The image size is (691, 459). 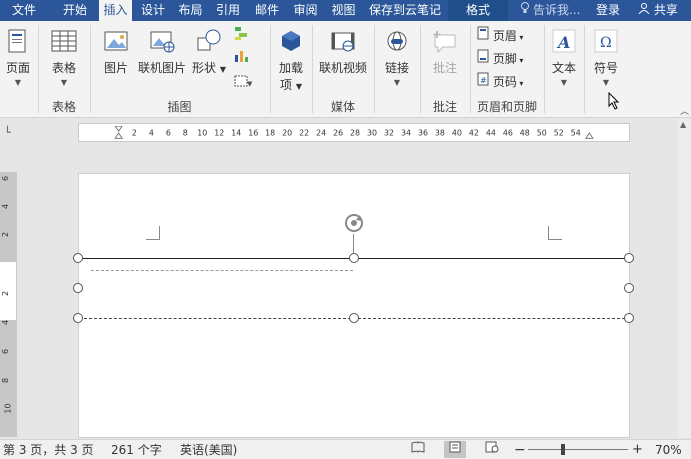 I want to click on pages-icon, so click(x=18, y=41).